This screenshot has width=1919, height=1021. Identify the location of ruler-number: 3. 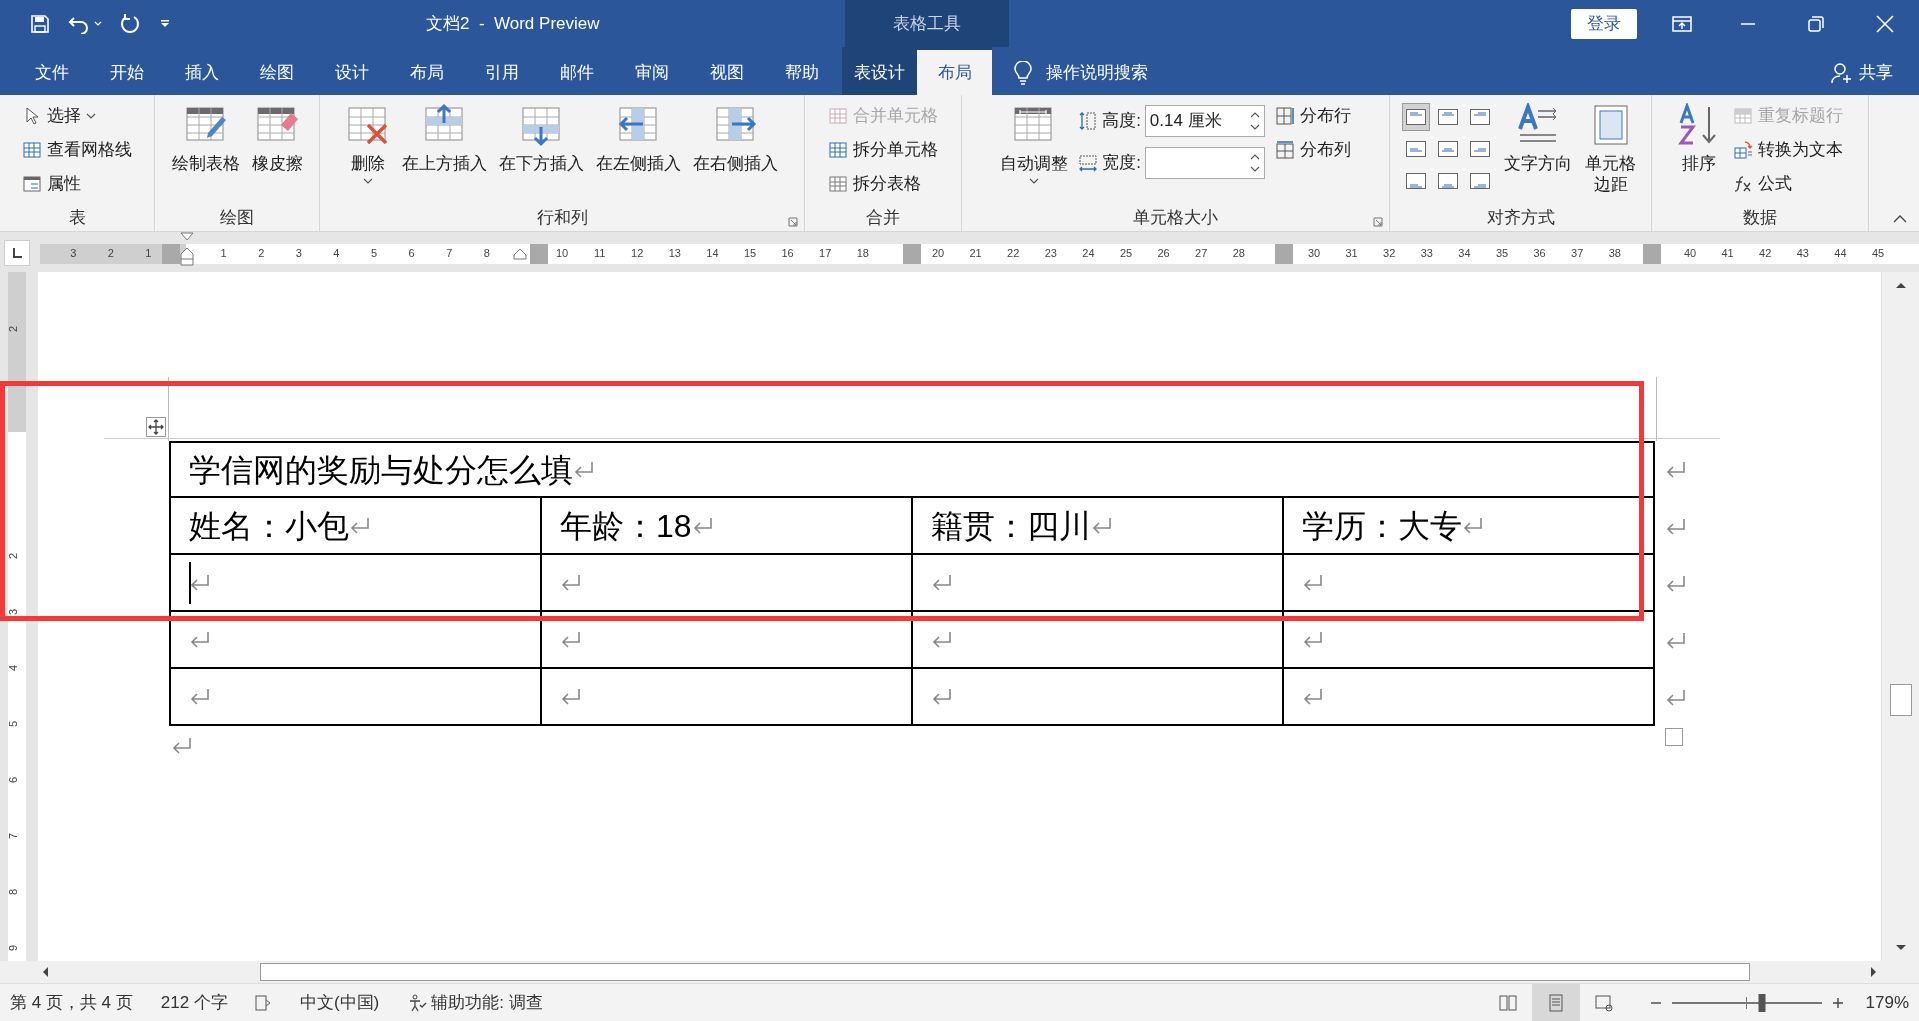
(73, 253).